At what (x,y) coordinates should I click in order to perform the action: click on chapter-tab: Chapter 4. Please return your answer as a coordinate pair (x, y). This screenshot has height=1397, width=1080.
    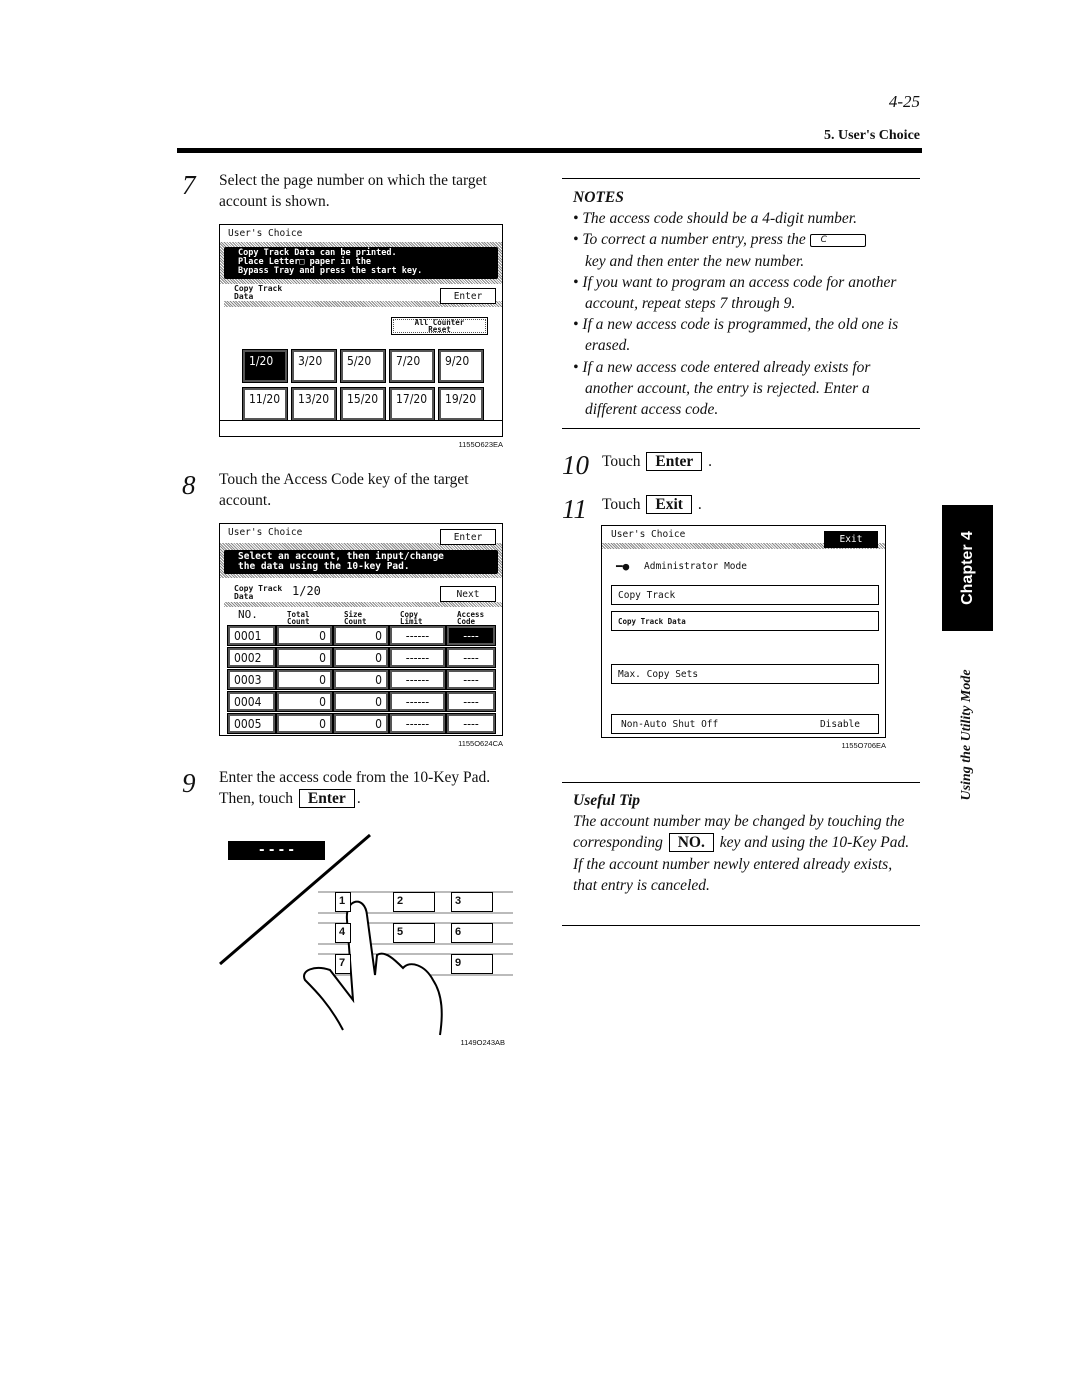
    Looking at the image, I should click on (967, 568).